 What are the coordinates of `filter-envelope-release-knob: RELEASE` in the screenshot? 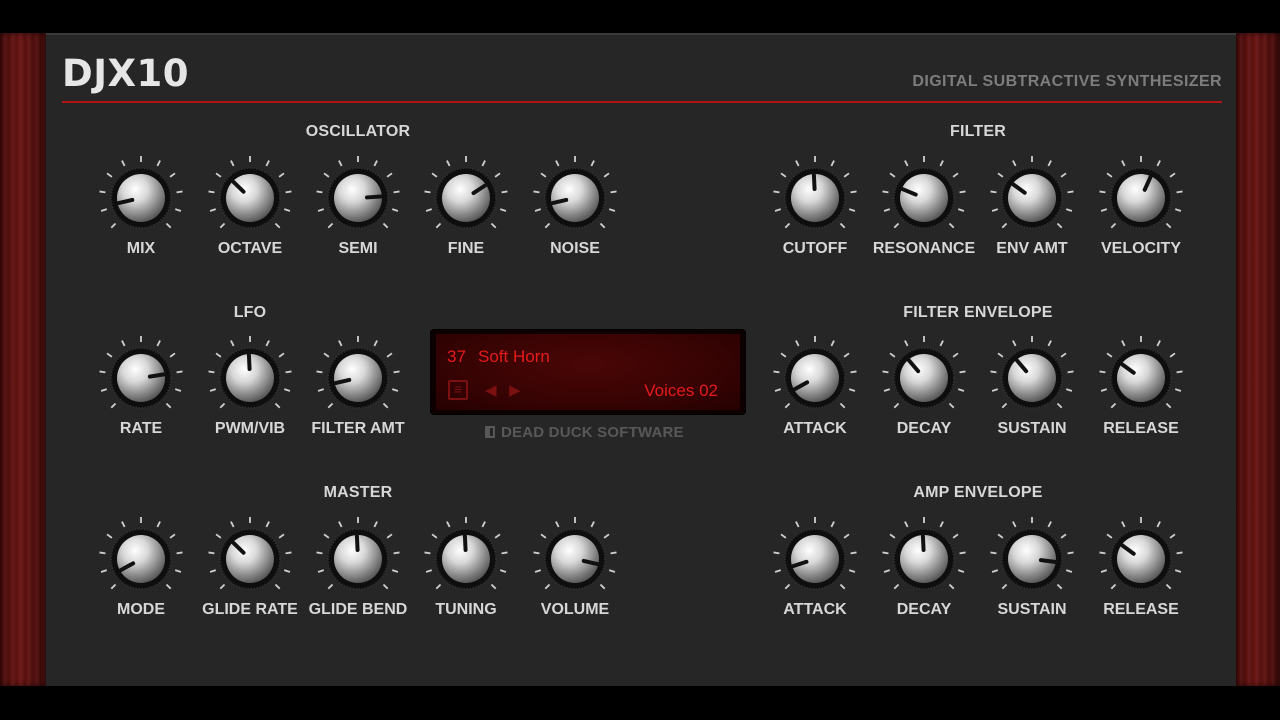 It's located at (1141, 389).